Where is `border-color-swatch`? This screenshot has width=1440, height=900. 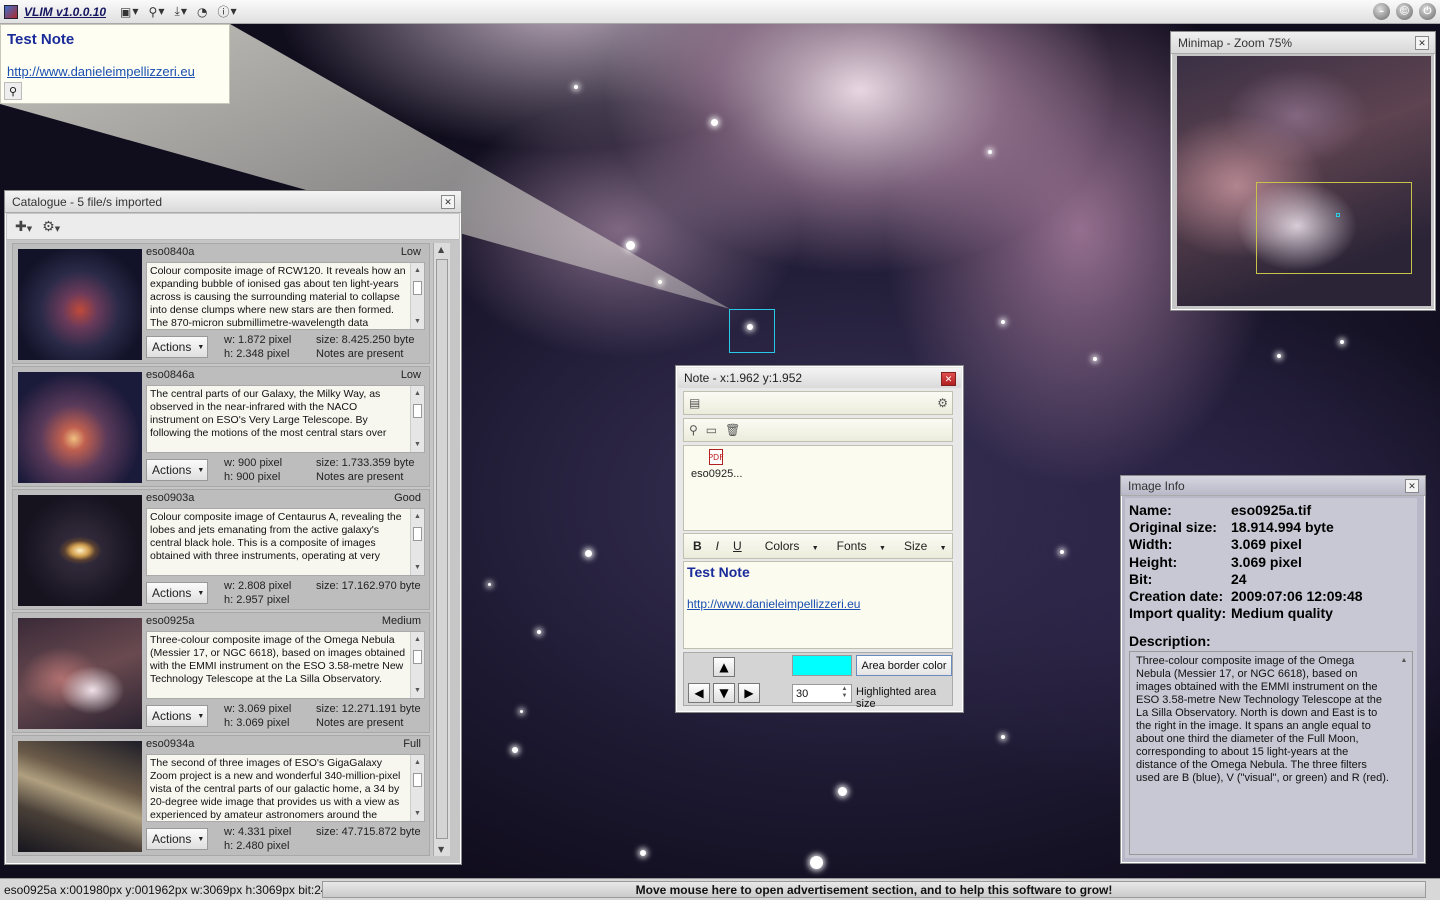
border-color-swatch is located at coordinates (822, 665).